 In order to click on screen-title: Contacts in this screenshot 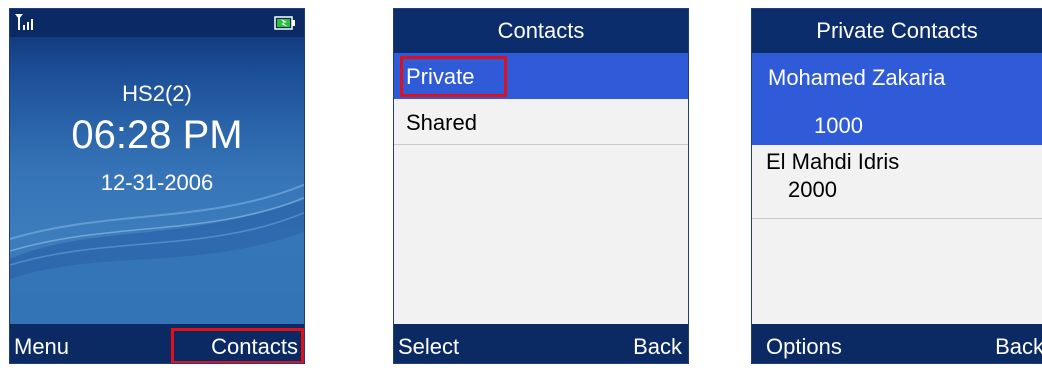, I will do `click(541, 31)`.